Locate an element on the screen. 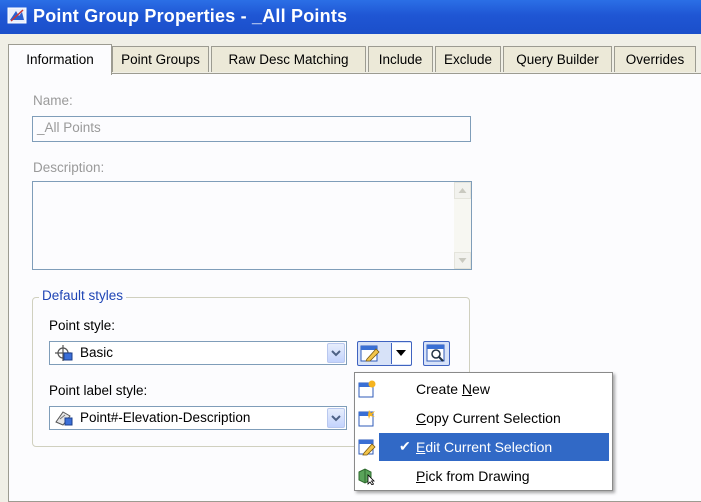 This screenshot has width=701, height=502. description-scrollbar is located at coordinates (462, 225).